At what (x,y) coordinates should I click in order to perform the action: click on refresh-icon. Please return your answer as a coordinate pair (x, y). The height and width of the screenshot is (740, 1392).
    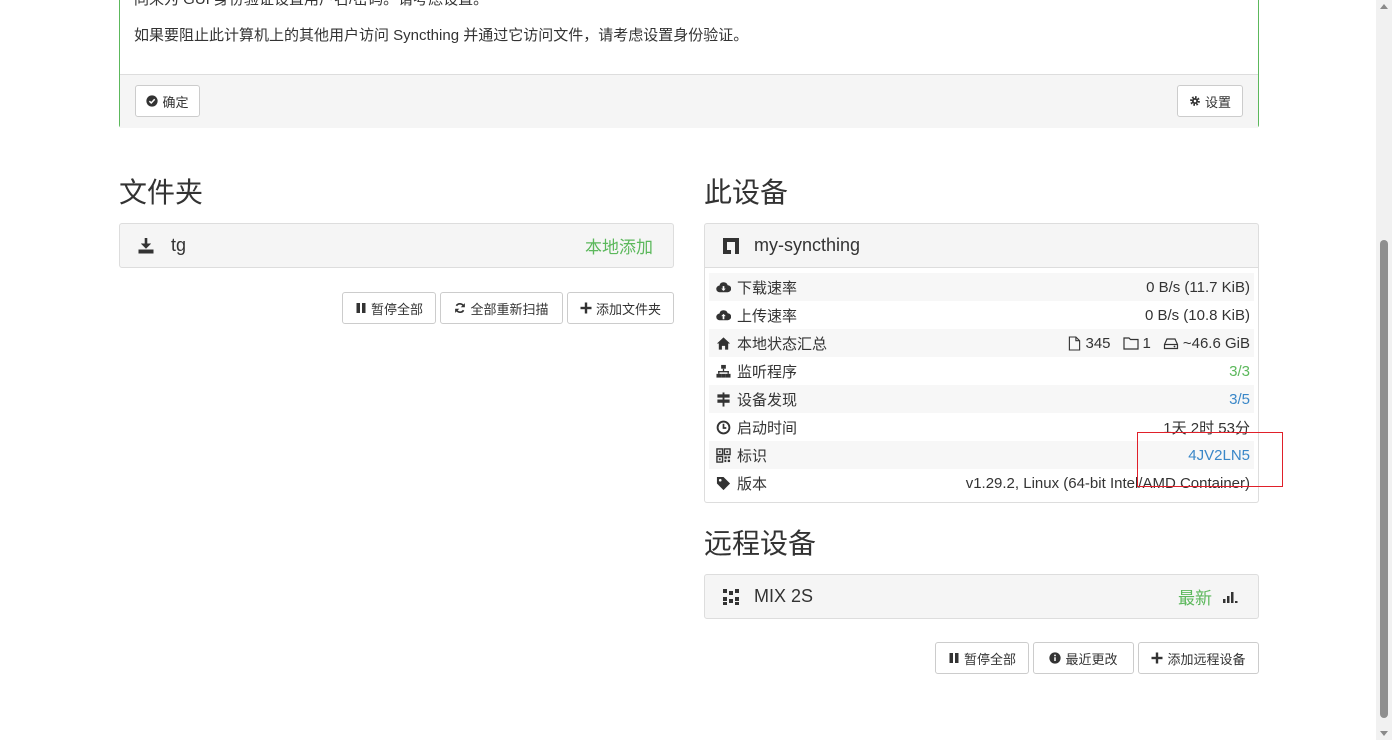
    Looking at the image, I should click on (460, 308).